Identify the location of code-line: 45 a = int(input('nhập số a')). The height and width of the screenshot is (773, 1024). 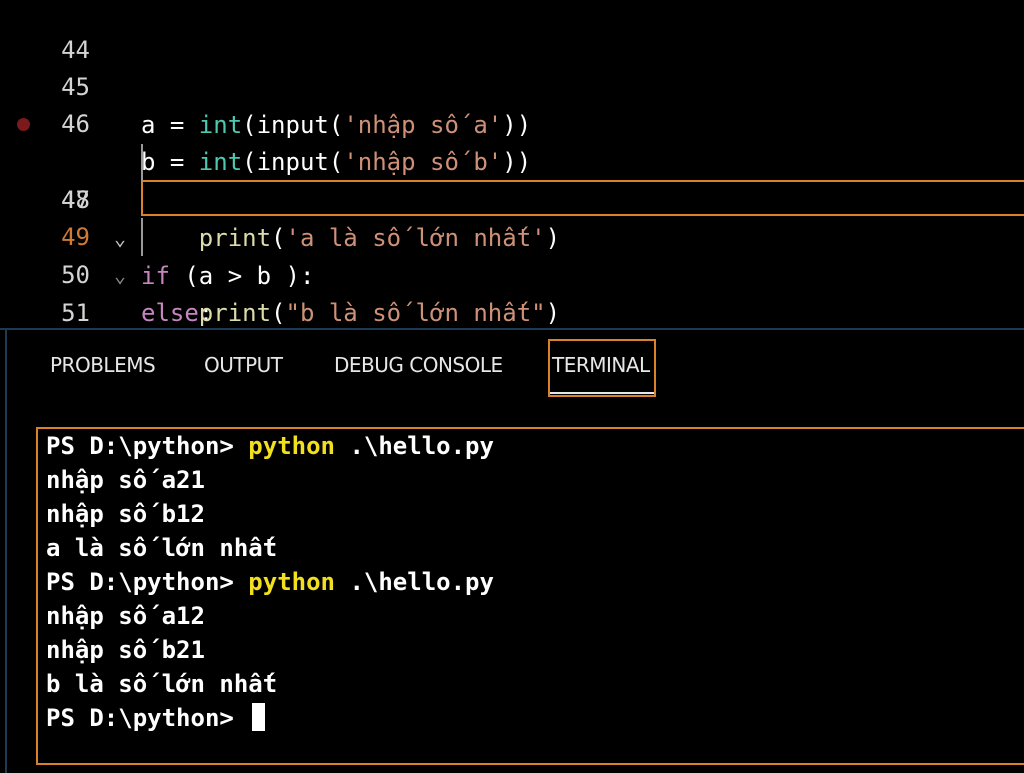
(512, 84).